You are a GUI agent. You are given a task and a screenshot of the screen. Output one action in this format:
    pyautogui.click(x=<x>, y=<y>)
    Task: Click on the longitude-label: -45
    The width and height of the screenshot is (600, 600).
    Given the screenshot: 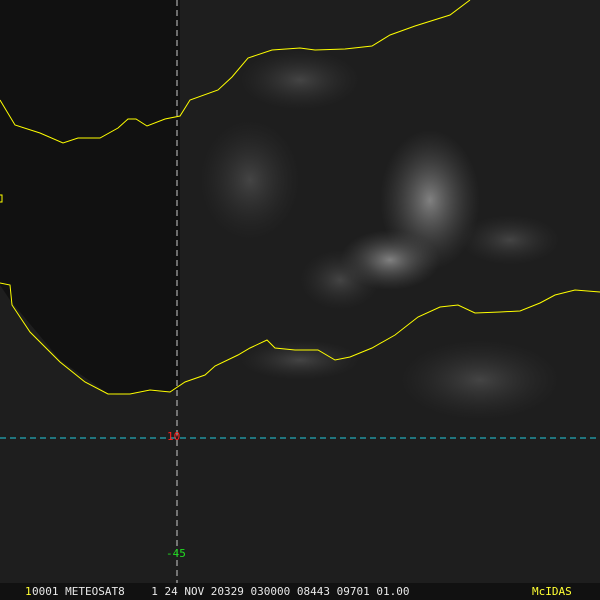 What is the action you would take?
    pyautogui.click(x=176, y=553)
    